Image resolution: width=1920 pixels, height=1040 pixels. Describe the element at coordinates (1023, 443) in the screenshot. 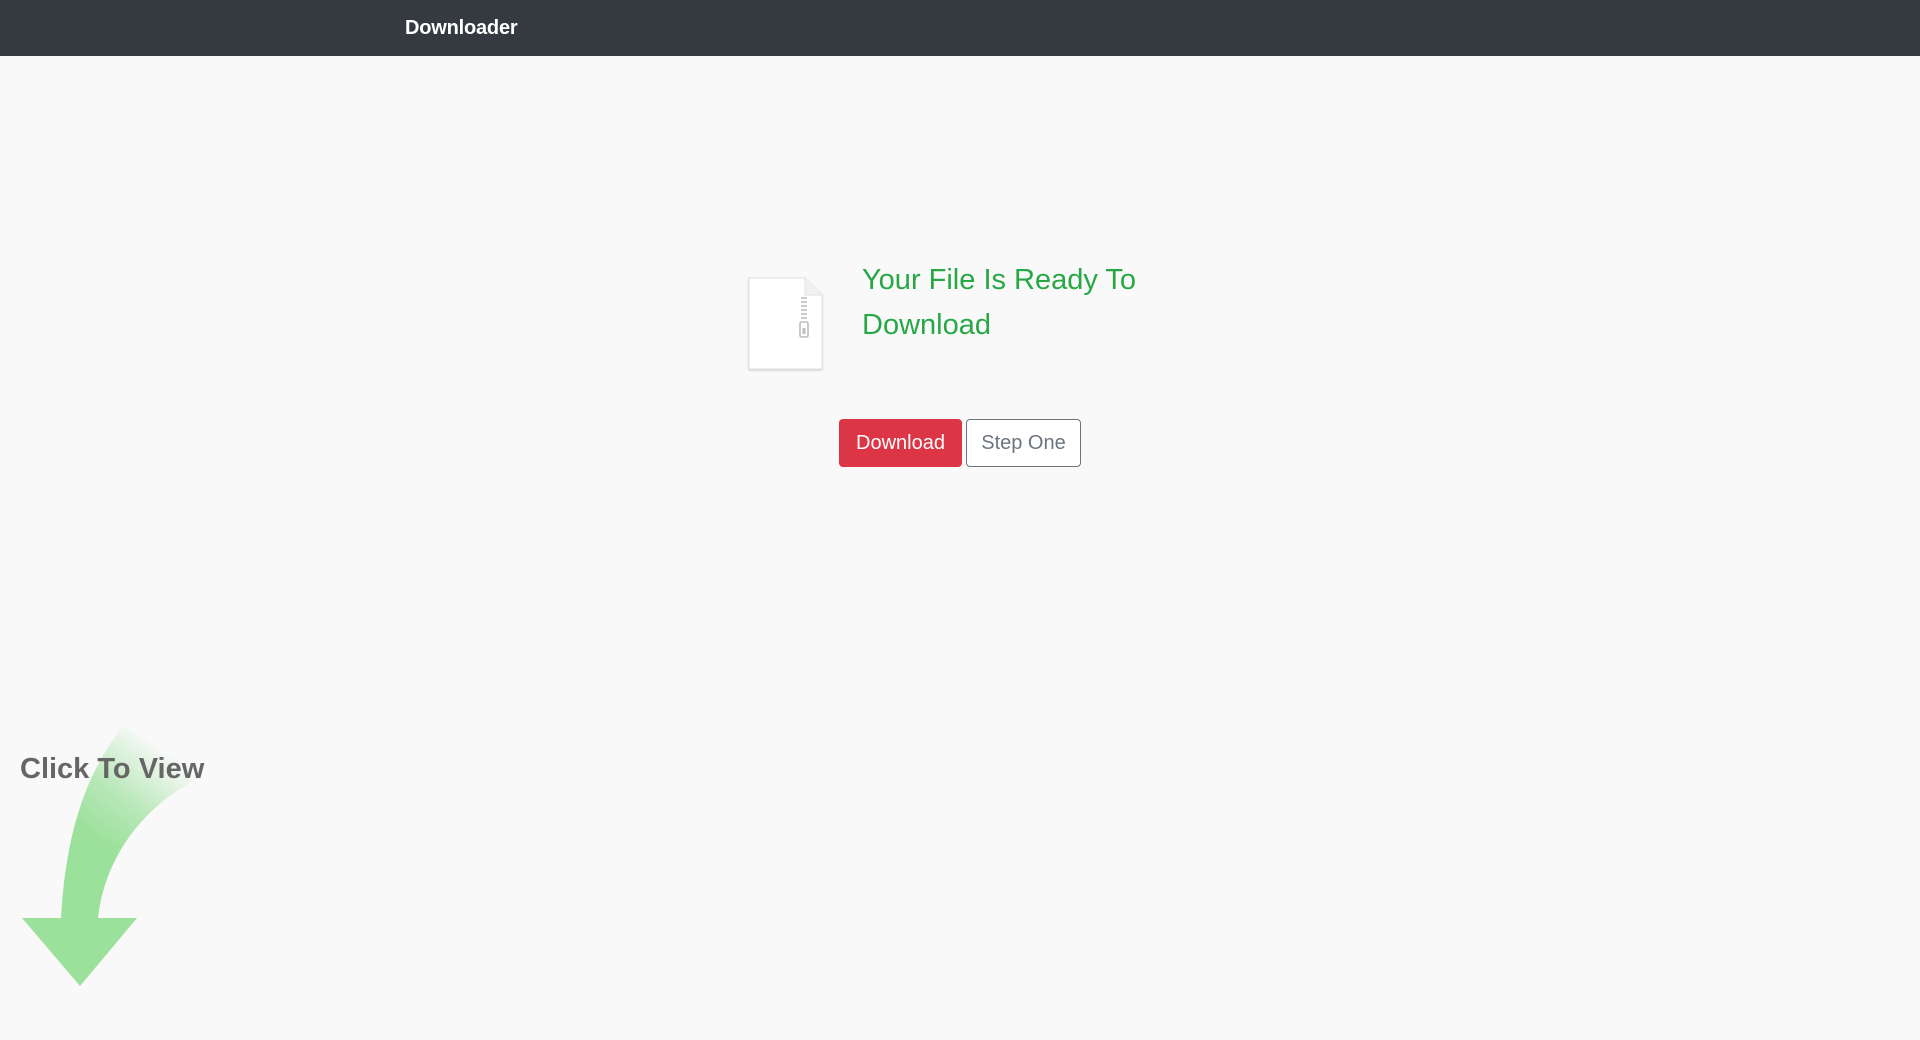

I see `step-one-button: Step One` at that location.